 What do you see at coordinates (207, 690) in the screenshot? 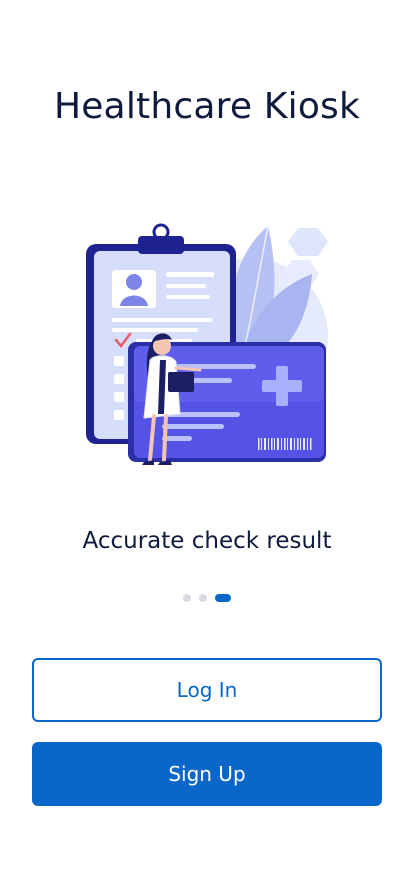
I see `login-button: Log In` at bounding box center [207, 690].